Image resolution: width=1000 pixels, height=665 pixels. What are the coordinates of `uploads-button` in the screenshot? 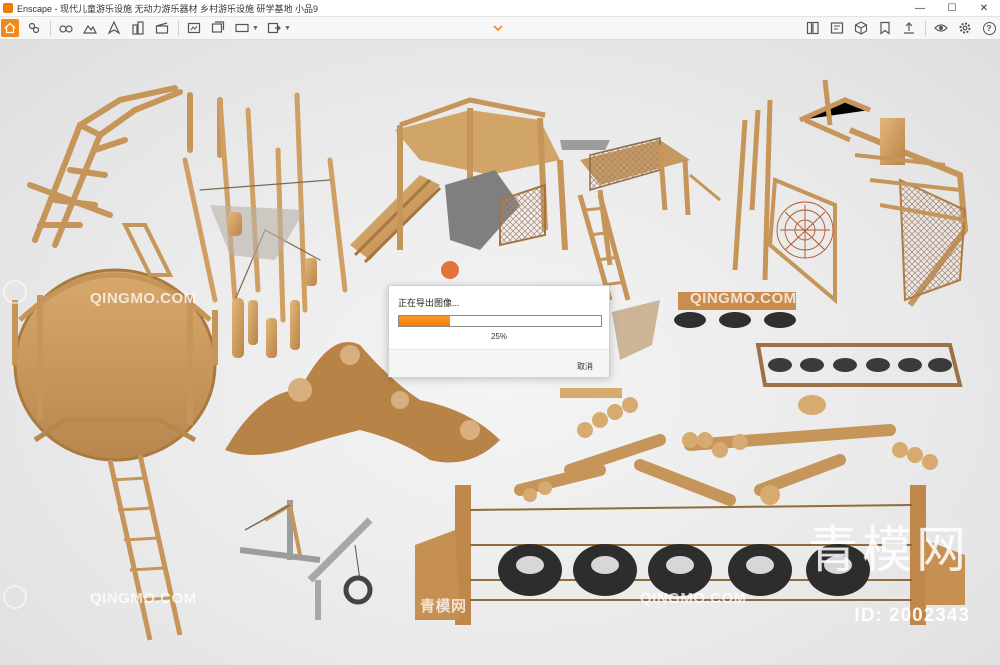 It's located at (909, 28).